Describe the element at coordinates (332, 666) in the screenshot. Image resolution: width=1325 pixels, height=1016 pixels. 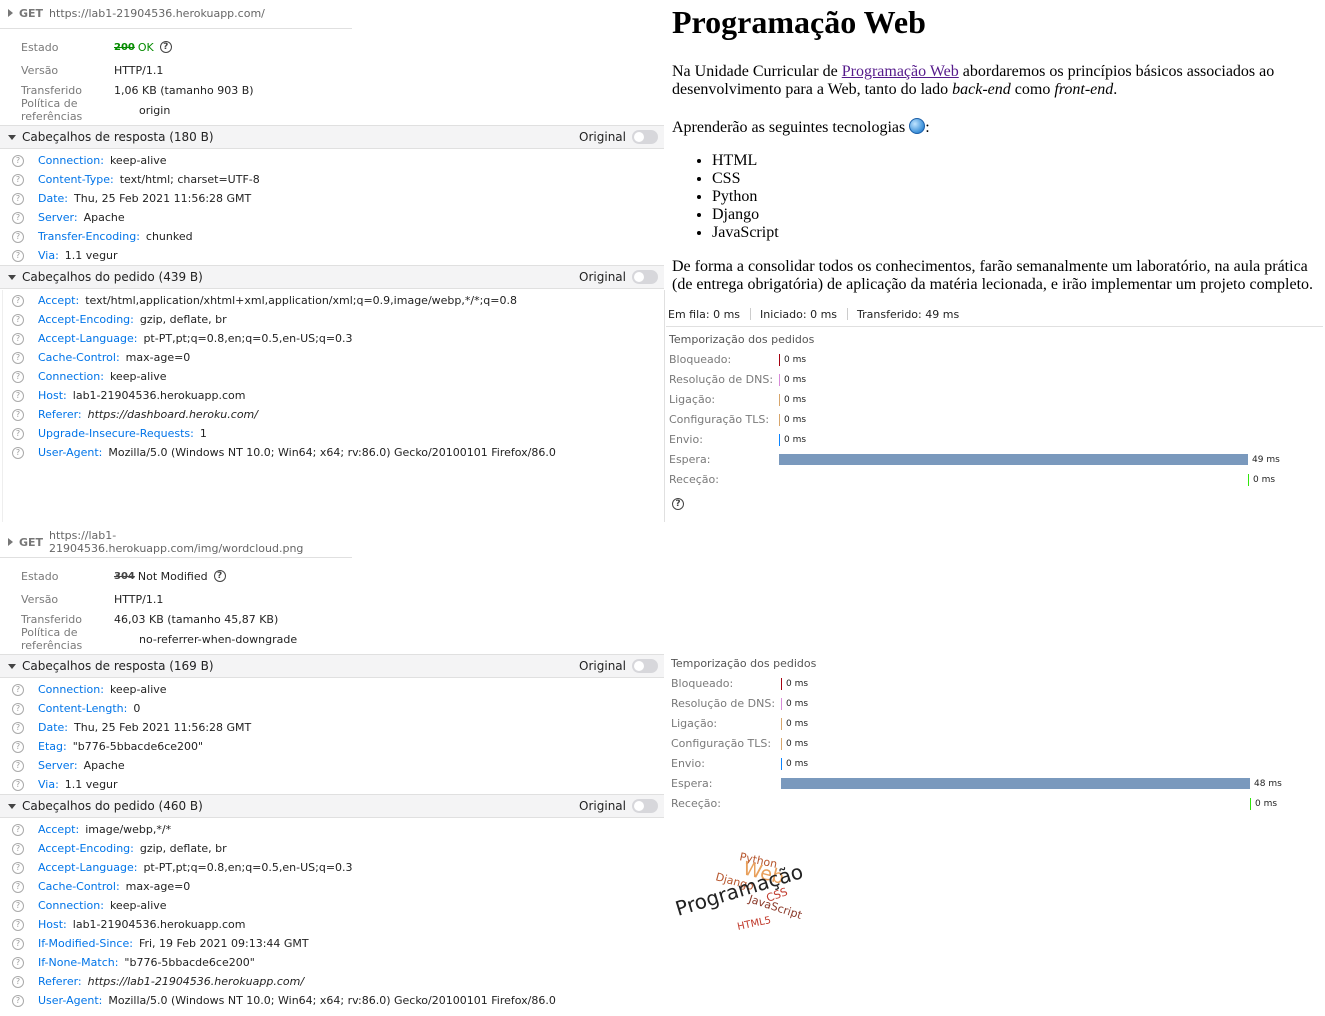
I see `response-headers-section: Cabeçalhos de resposta (169 B) Original` at that location.